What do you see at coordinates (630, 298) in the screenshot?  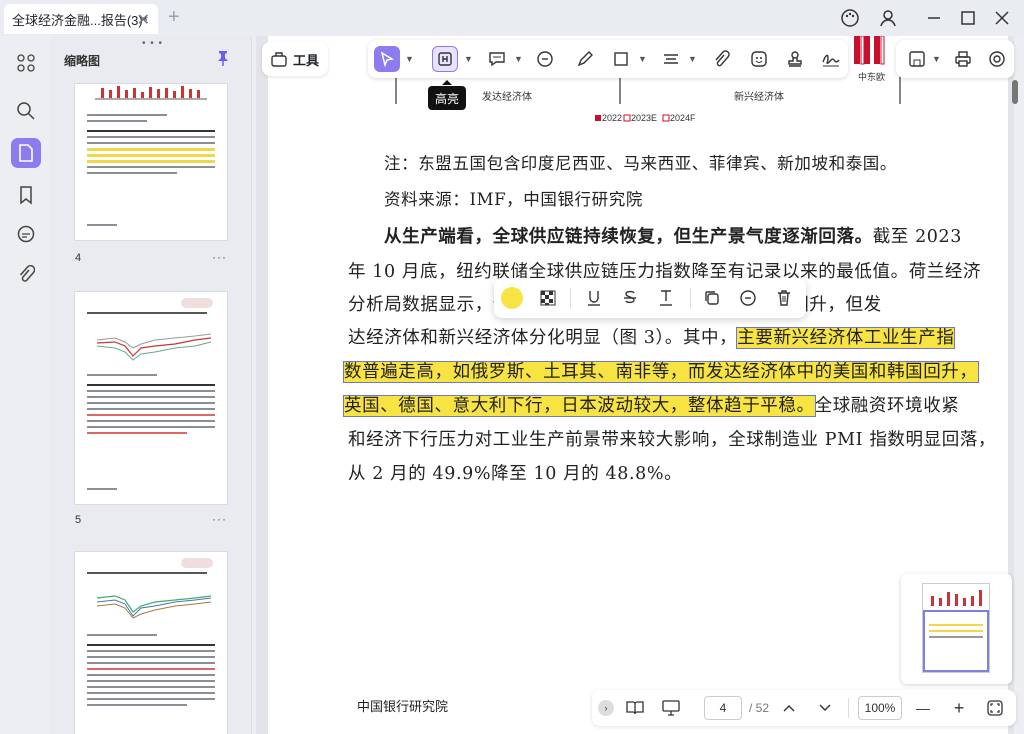 I see `strikethrough-icon` at bounding box center [630, 298].